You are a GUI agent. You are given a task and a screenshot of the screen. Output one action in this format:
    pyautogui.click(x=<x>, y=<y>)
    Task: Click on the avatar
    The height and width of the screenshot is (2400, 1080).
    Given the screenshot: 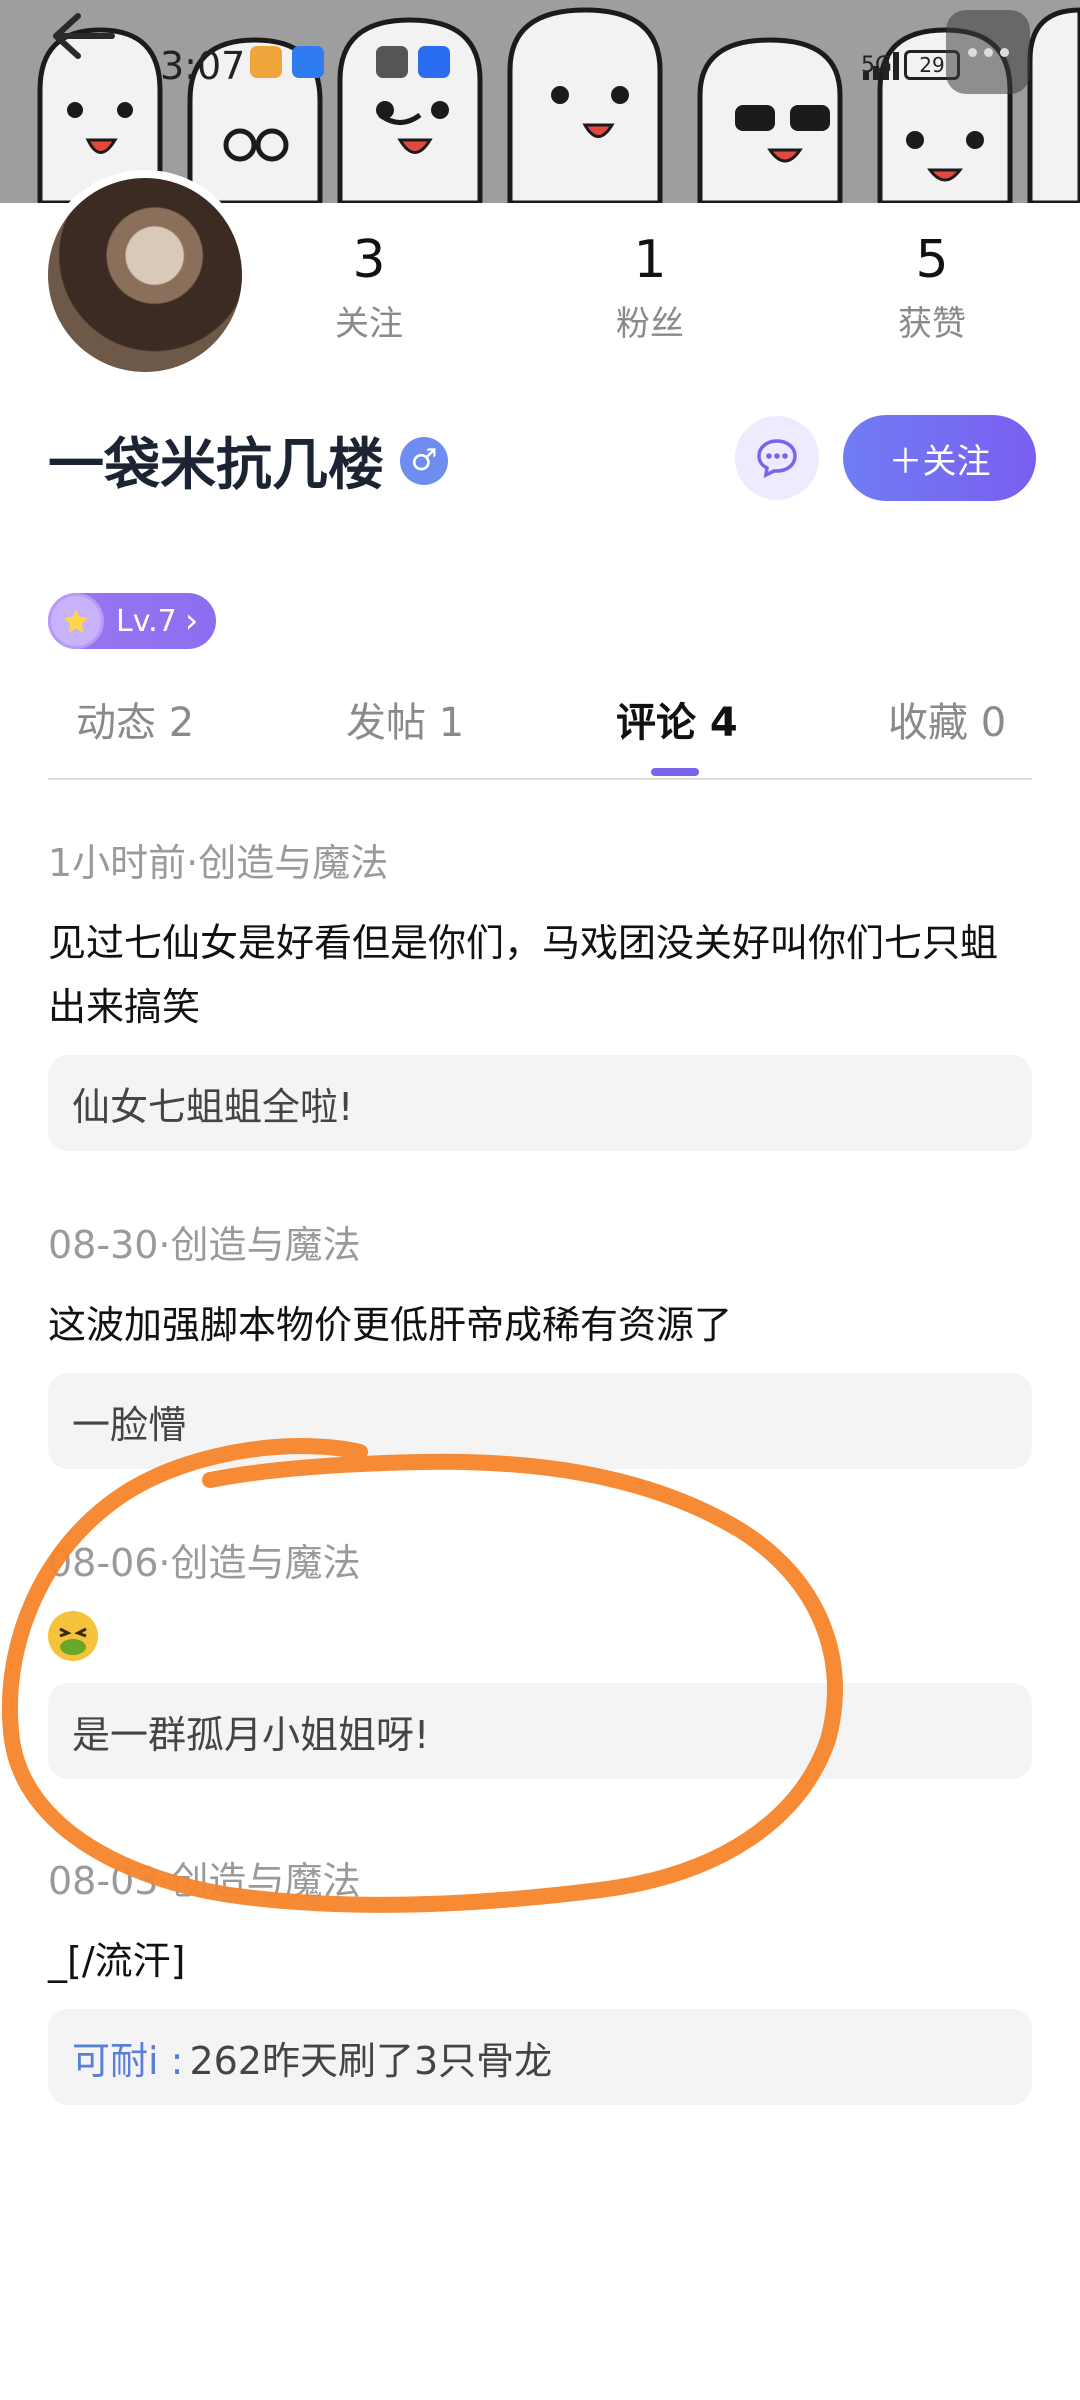 What is the action you would take?
    pyautogui.click(x=145, y=275)
    